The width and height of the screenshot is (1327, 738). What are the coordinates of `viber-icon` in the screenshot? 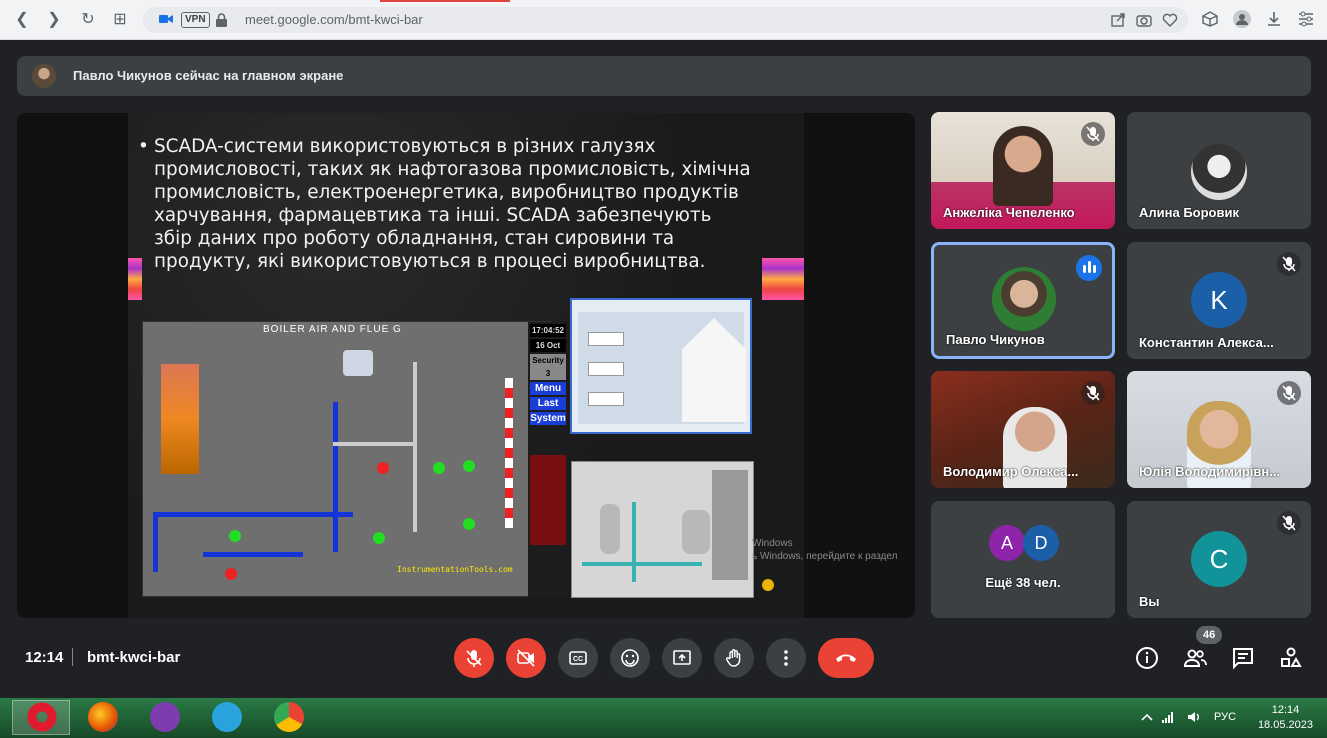 It's located at (165, 717).